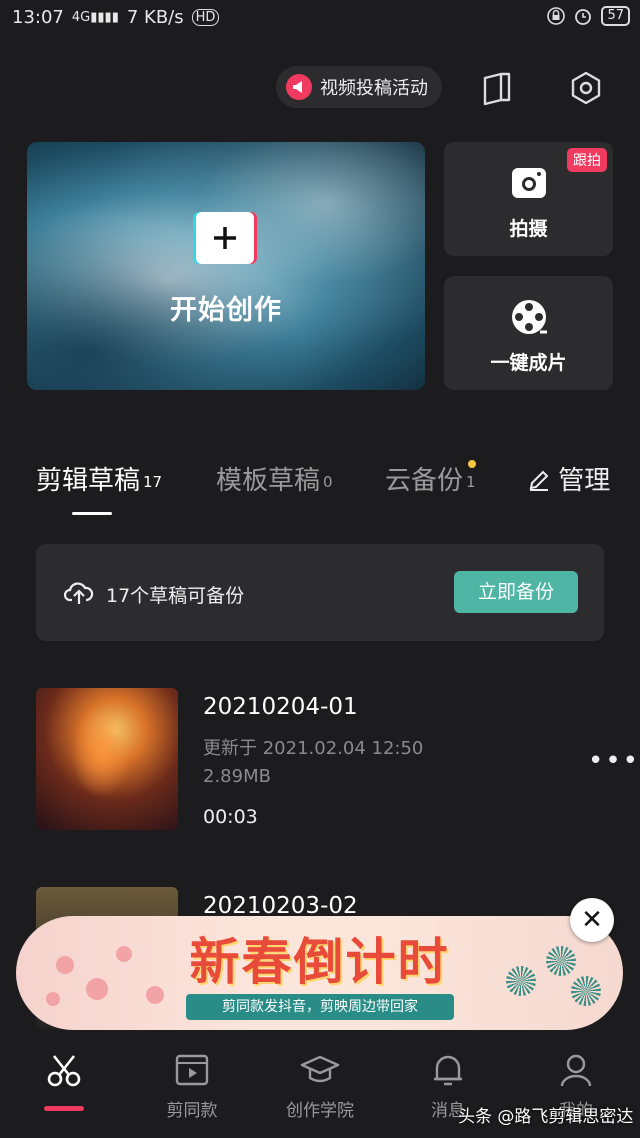 Image resolution: width=640 pixels, height=1138 pixels. I want to click on hd-icon: HD, so click(205, 17).